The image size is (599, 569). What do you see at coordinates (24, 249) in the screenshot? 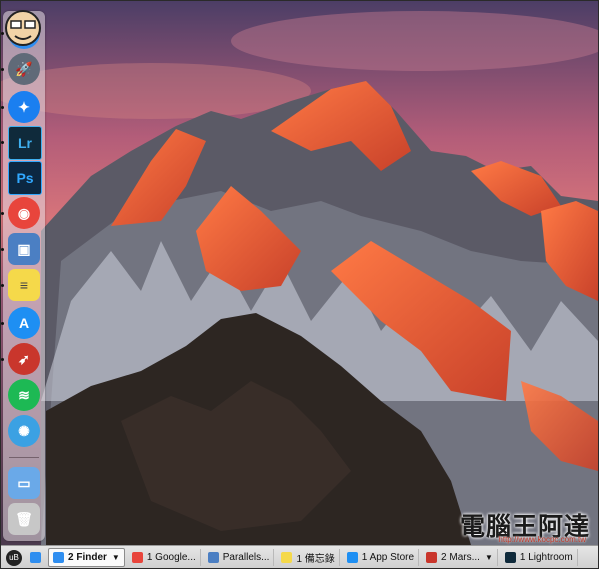
I see `parallels-icon: ▣` at bounding box center [24, 249].